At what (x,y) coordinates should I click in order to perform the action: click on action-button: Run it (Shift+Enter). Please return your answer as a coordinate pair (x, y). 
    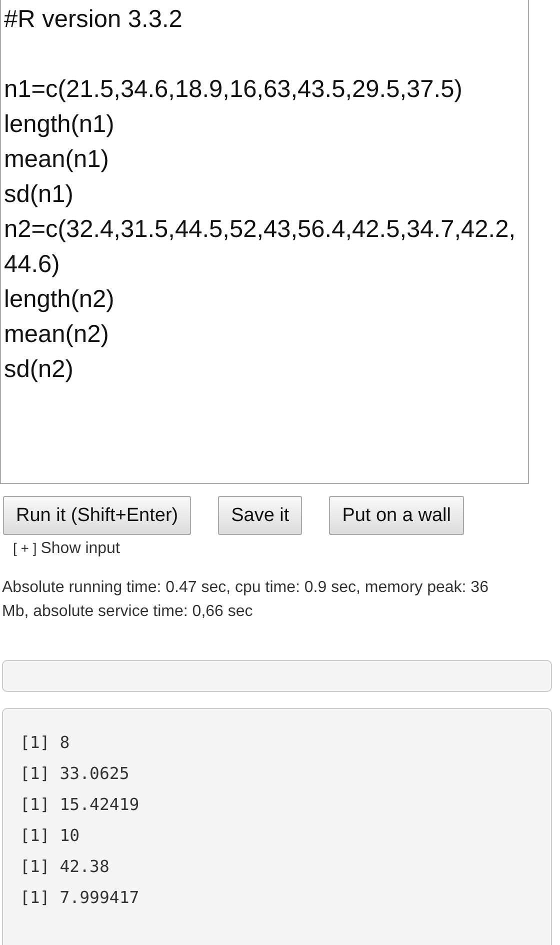
    Looking at the image, I should click on (97, 515).